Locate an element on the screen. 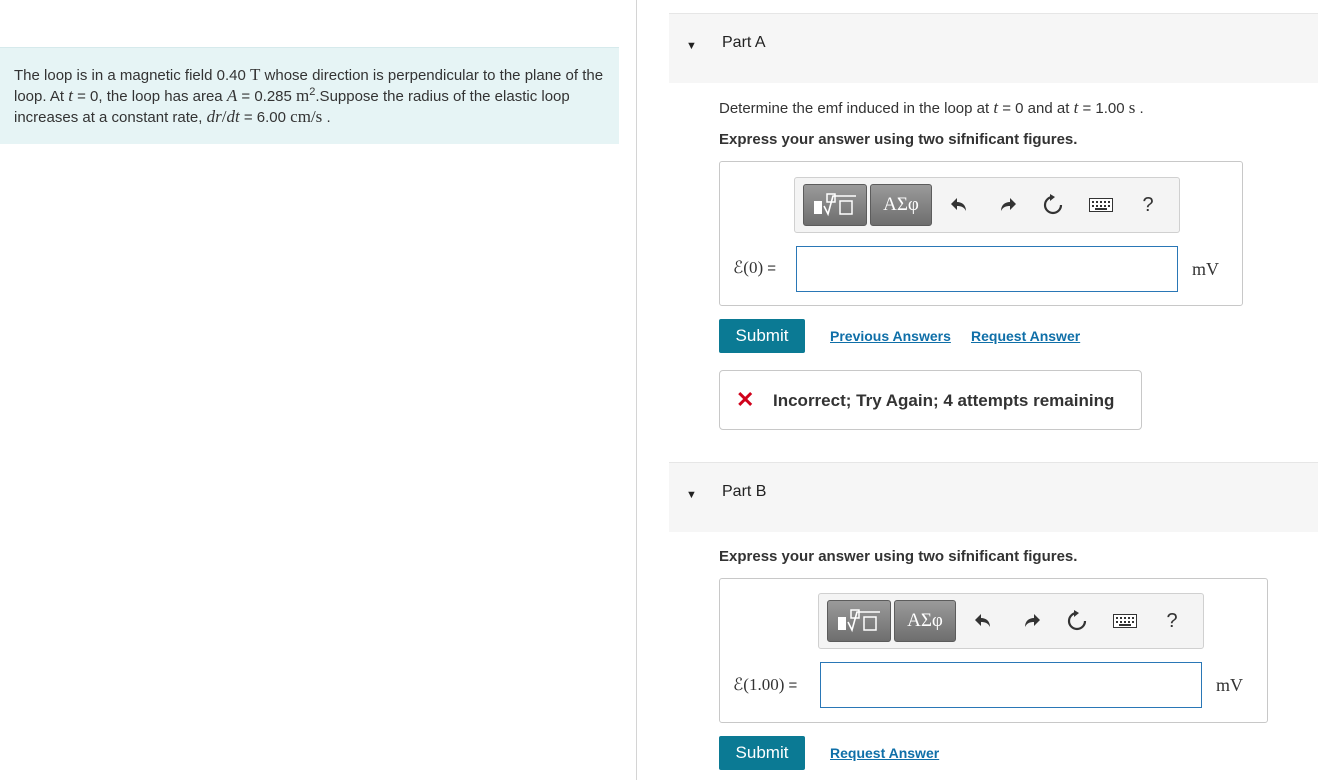 The width and height of the screenshot is (1318, 780). part-b-answer-box: ΑΣφ ? ℰ(1.00) = mV is located at coordinates (993, 650).